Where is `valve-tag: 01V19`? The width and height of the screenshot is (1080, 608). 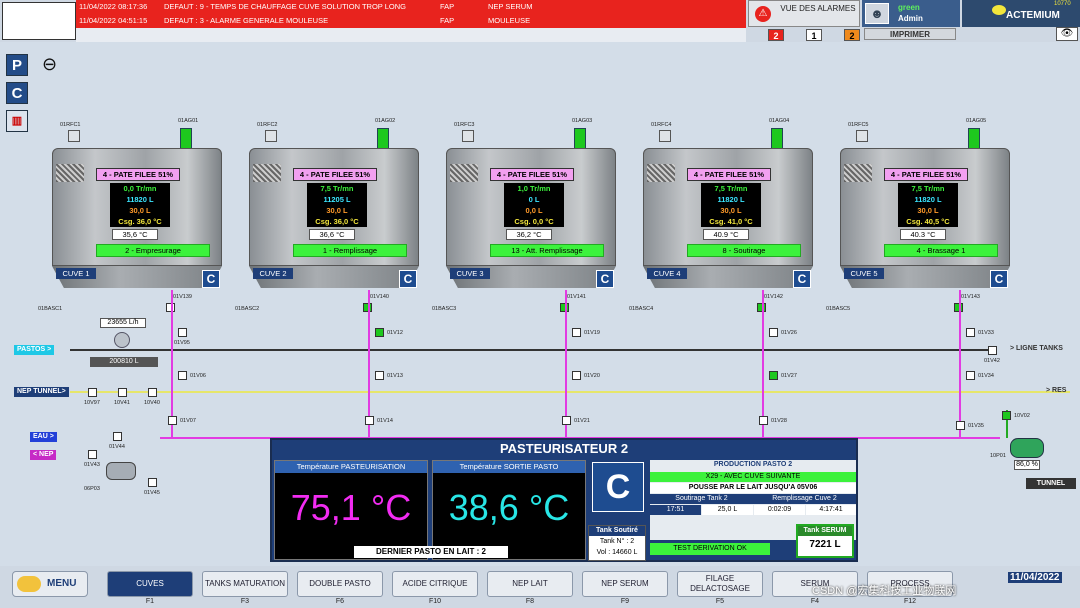 valve-tag: 01V19 is located at coordinates (592, 333).